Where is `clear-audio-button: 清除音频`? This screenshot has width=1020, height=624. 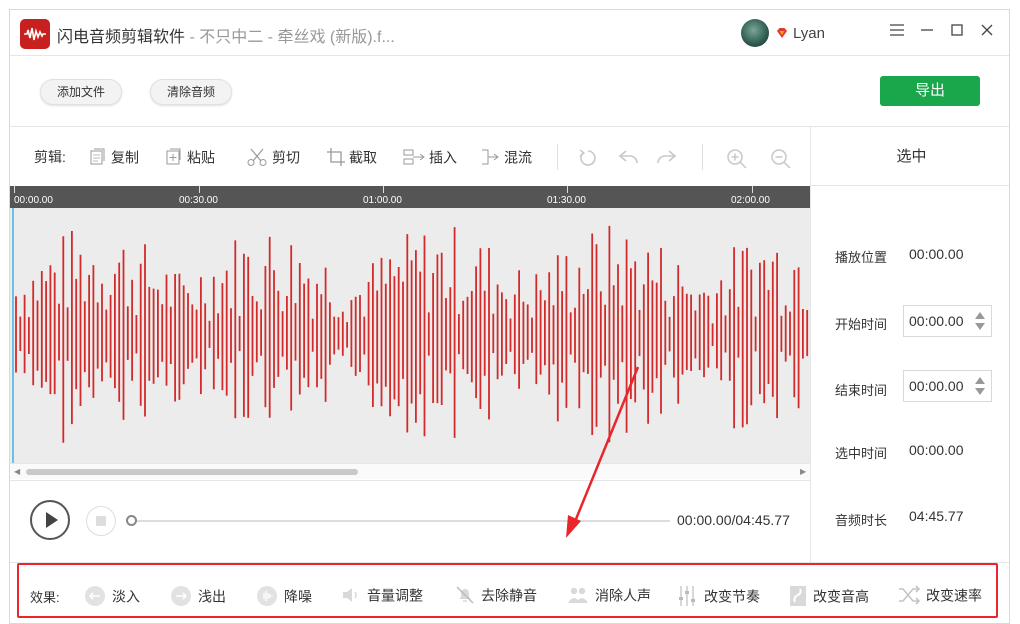 clear-audio-button: 清除音频 is located at coordinates (191, 92).